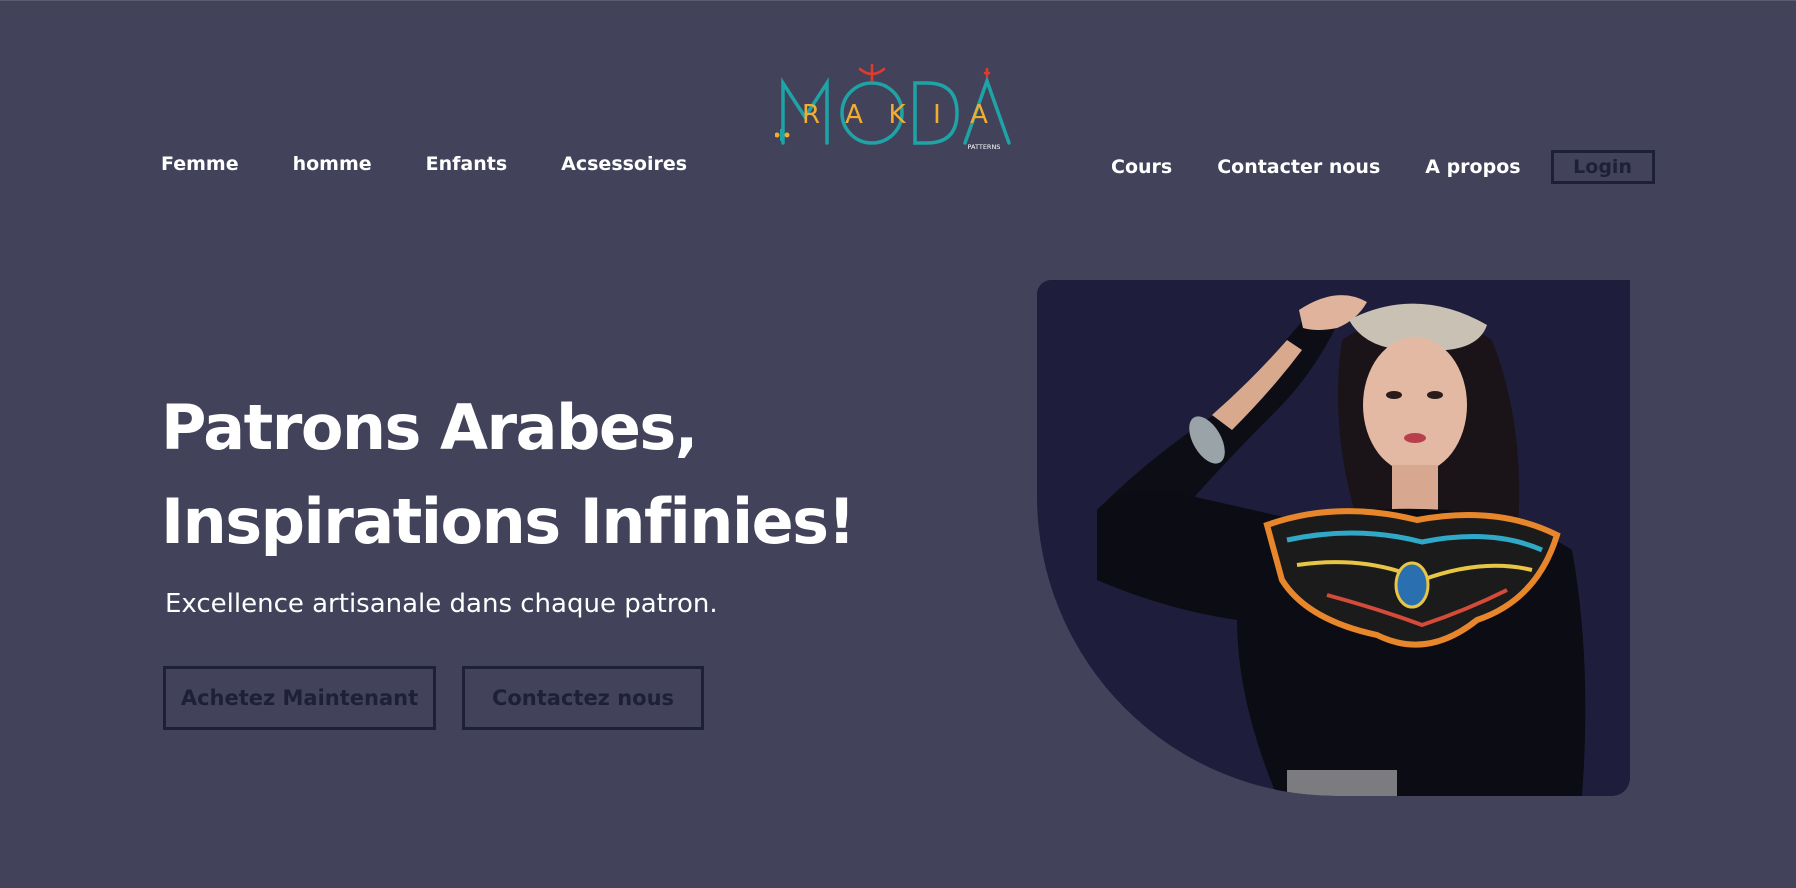  I want to click on buy-now-button: Achetez Maintenant, so click(299, 698).